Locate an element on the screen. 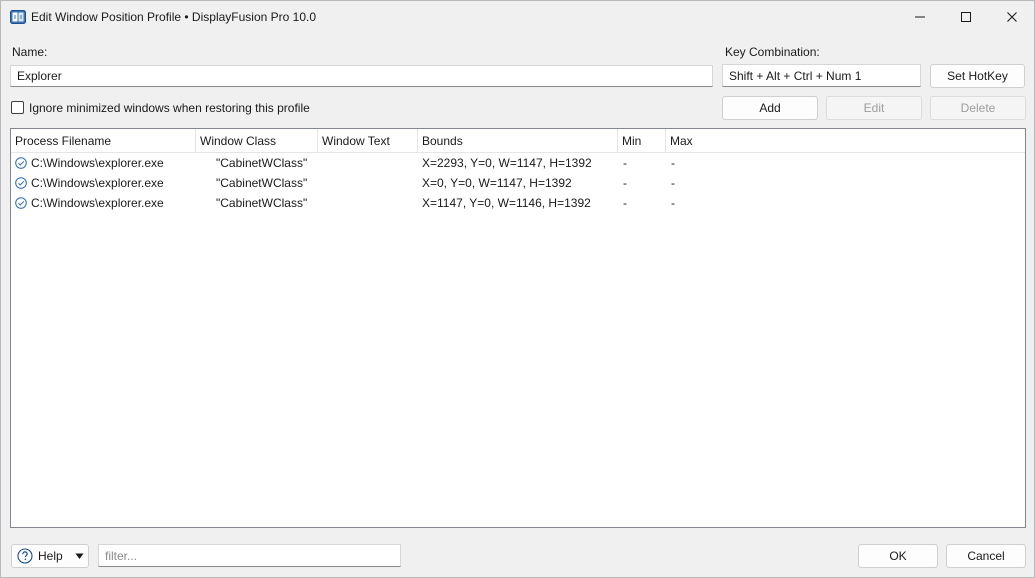  column-min: Min is located at coordinates (642, 141).